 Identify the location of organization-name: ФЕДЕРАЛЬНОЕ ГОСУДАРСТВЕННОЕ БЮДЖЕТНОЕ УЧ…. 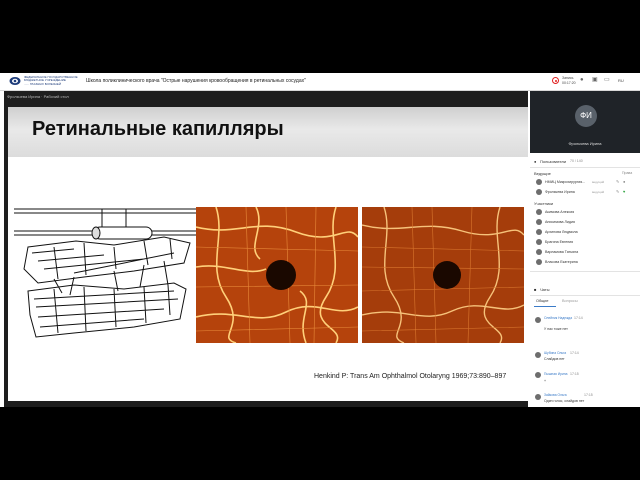
(51, 81).